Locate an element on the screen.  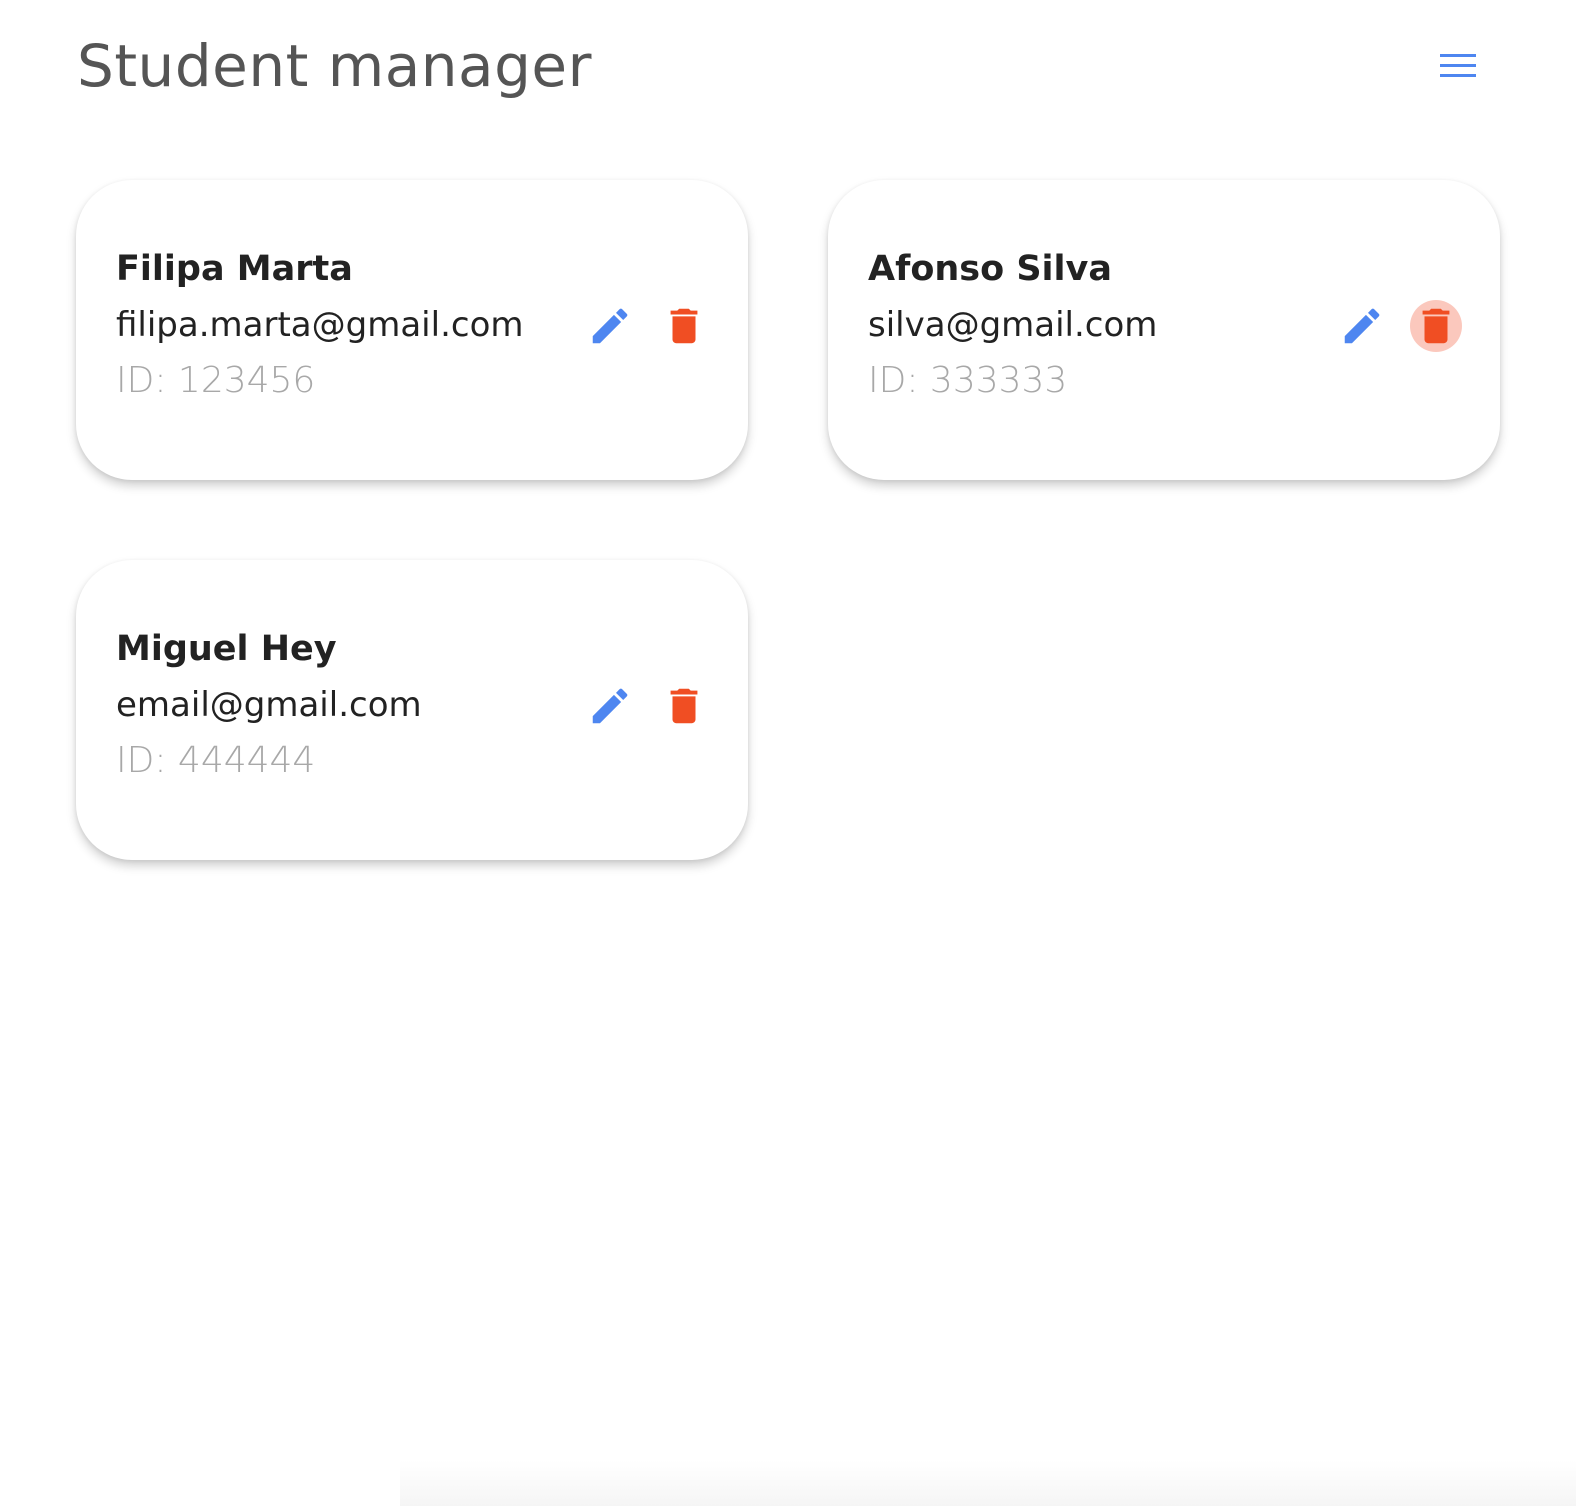
student-id: ID: 123456 is located at coordinates (216, 380).